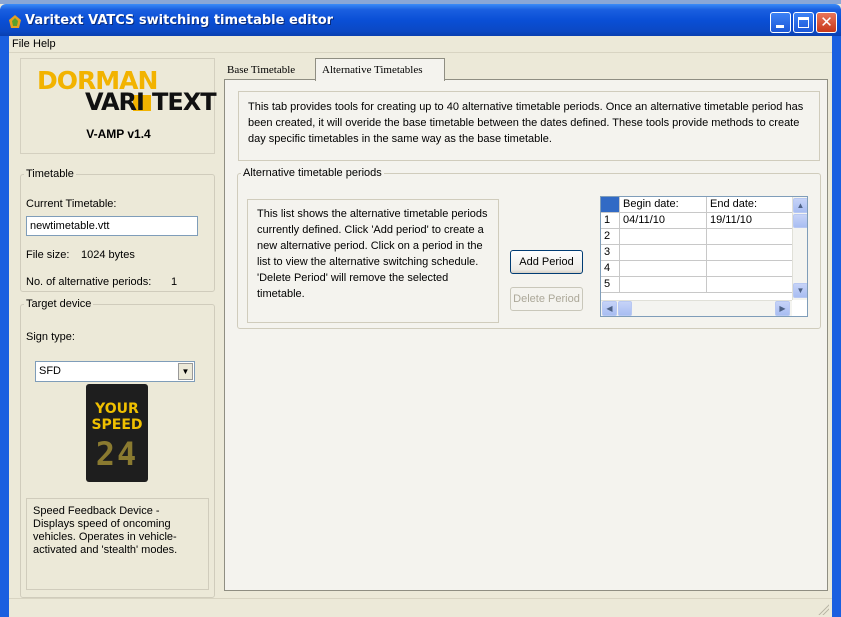  What do you see at coordinates (750, 221) in the screenshot?
I see `cell-end-date: 19/11/10` at bounding box center [750, 221].